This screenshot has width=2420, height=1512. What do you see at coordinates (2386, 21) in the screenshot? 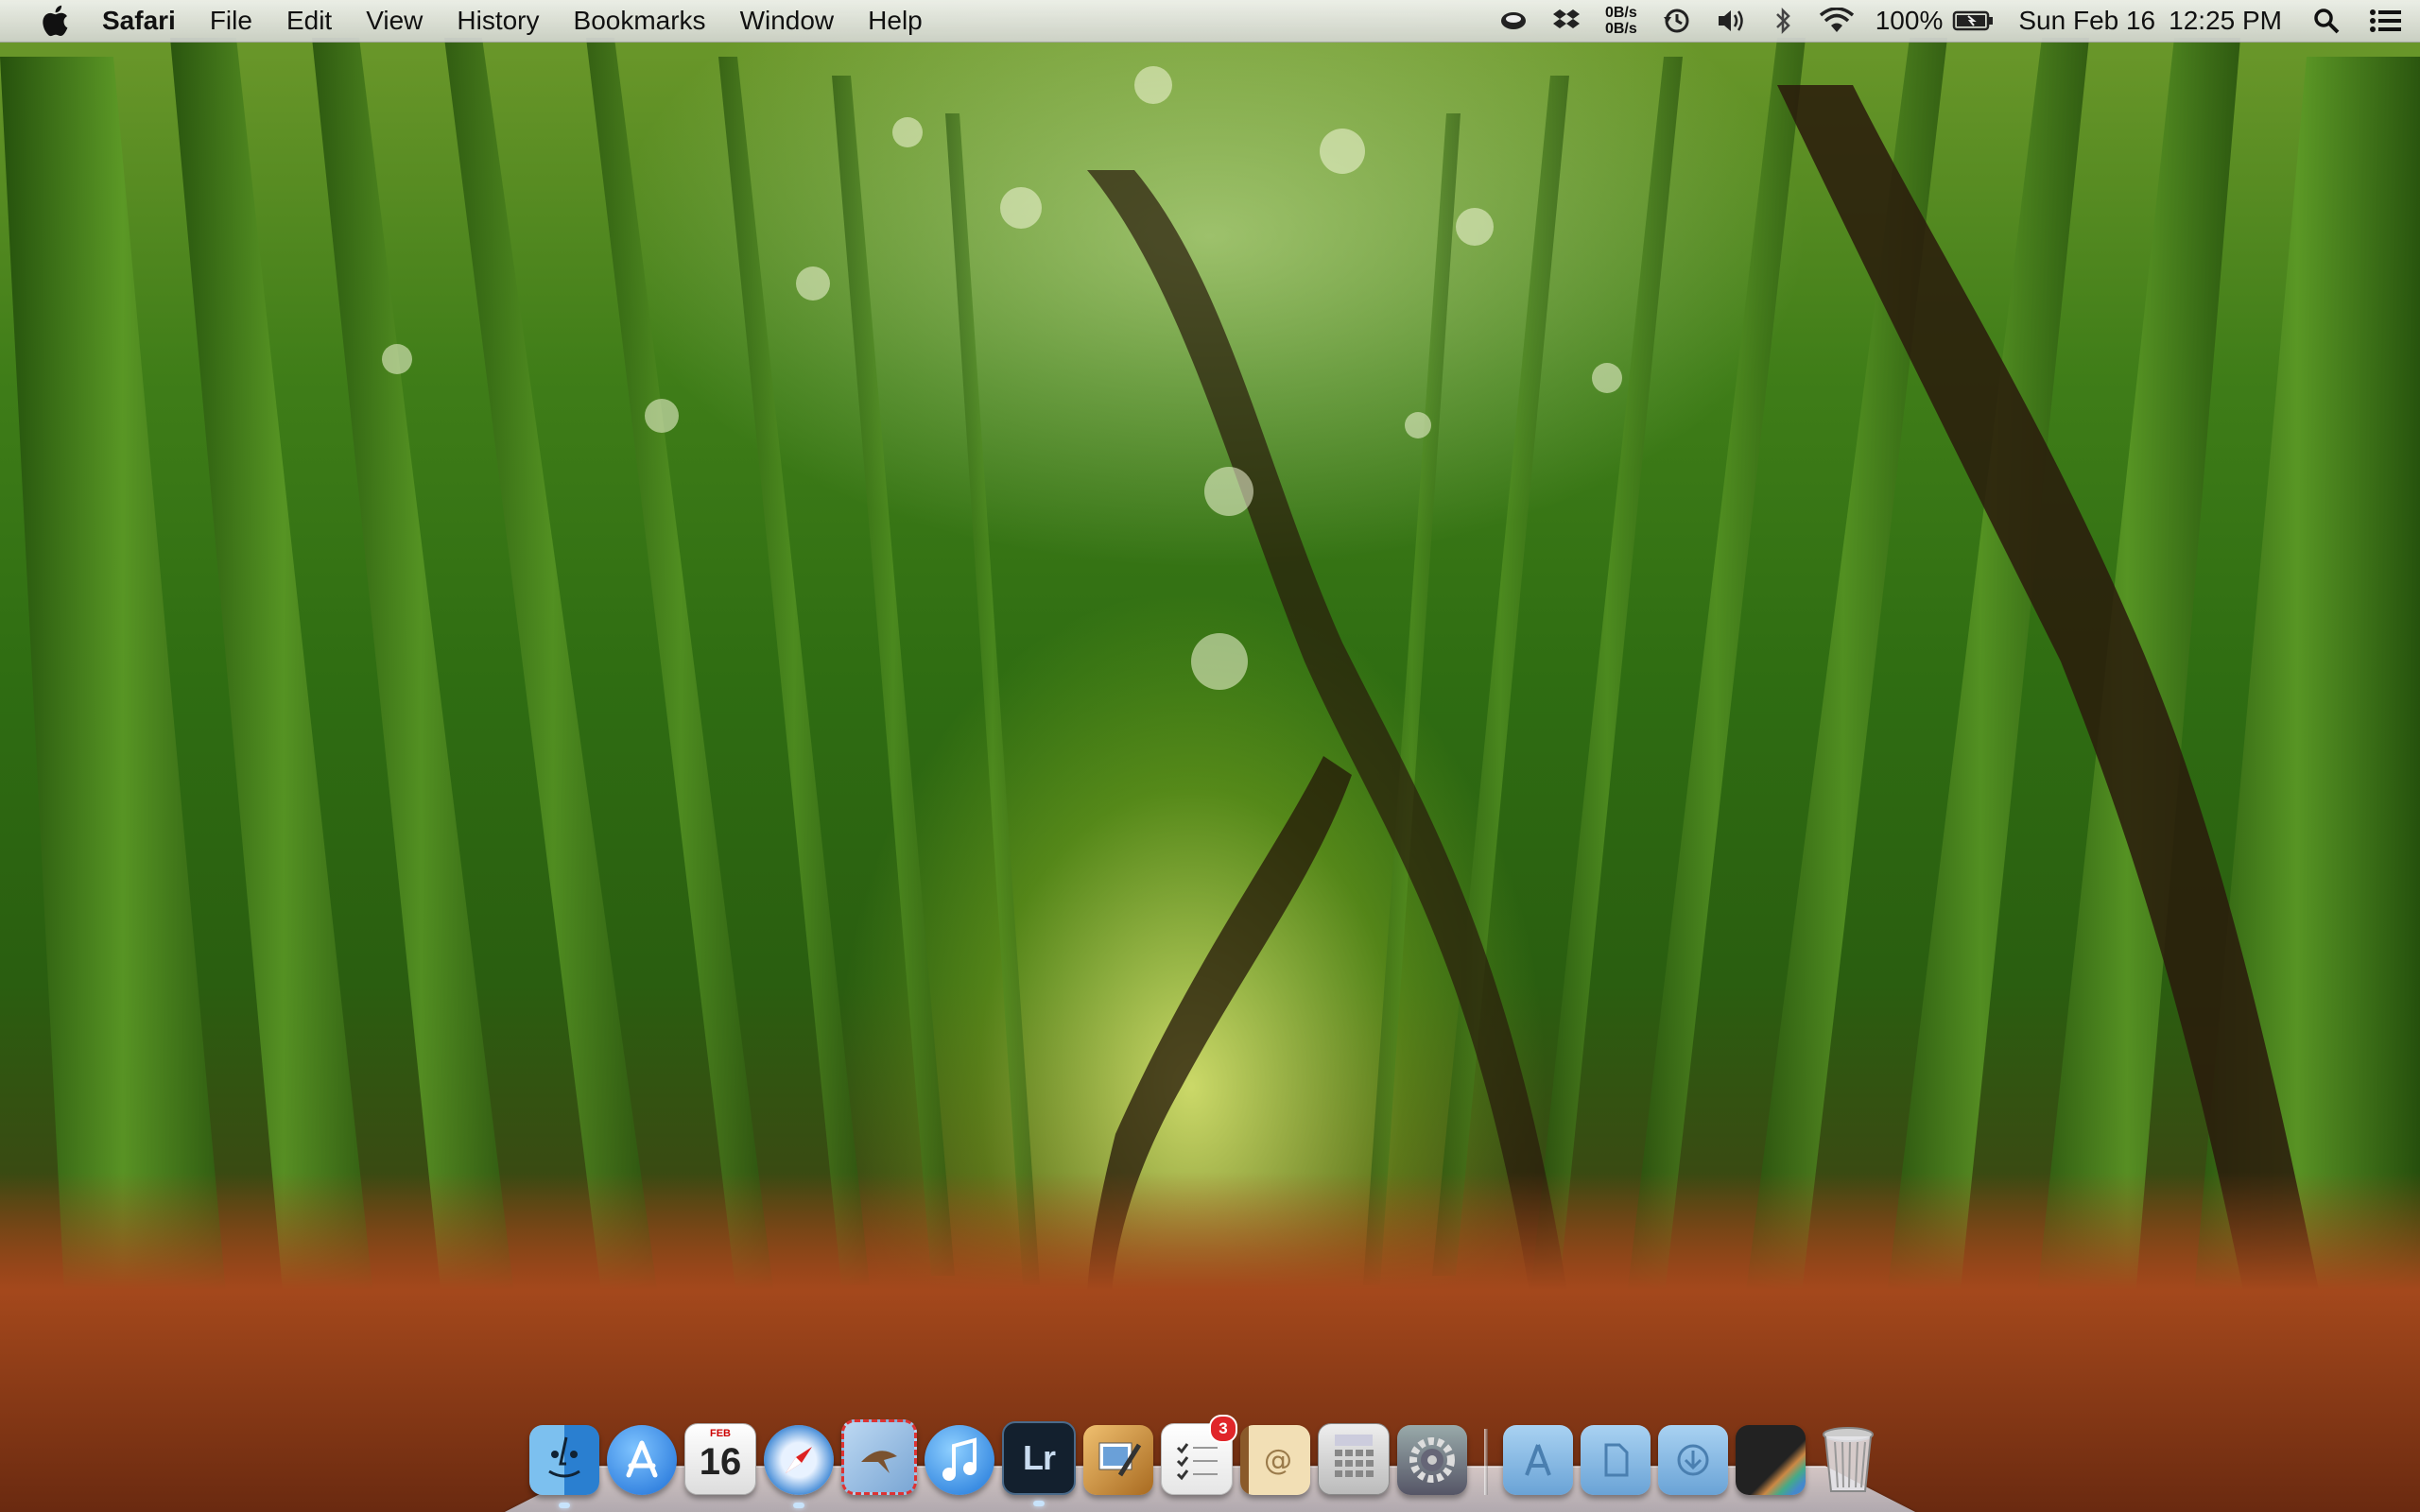
I see `notification-center-icon` at bounding box center [2386, 21].